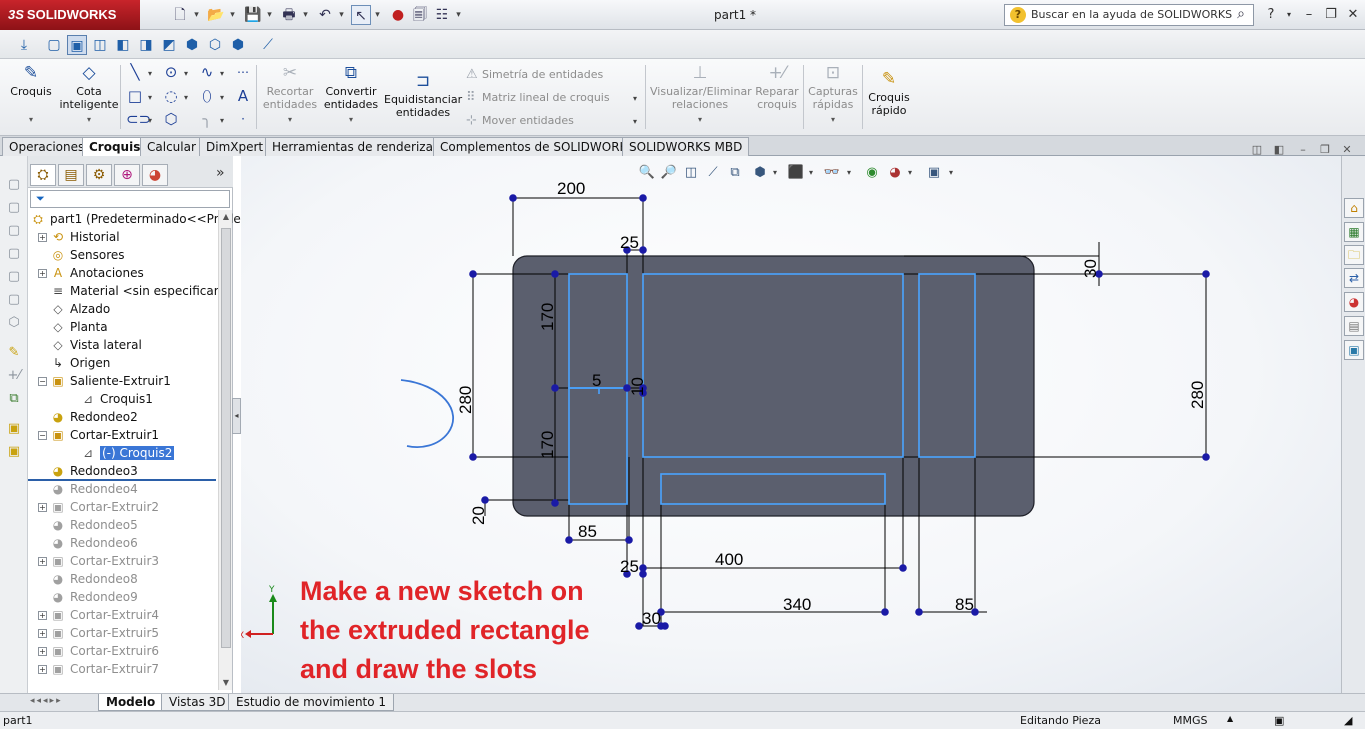 The image size is (1365, 729). What do you see at coordinates (98, 507) in the screenshot?
I see `tree-item: + ▣ Cortar-Extruir2` at bounding box center [98, 507].